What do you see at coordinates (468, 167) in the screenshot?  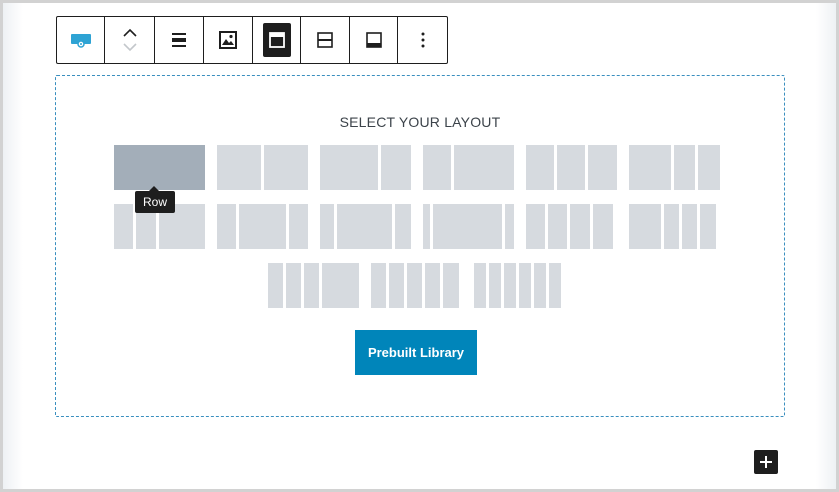 I see `layout-option-right-heavy` at bounding box center [468, 167].